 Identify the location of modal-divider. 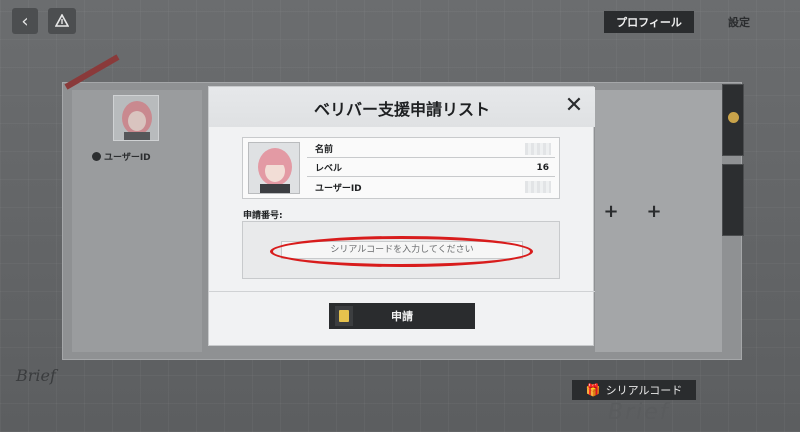
(402, 291).